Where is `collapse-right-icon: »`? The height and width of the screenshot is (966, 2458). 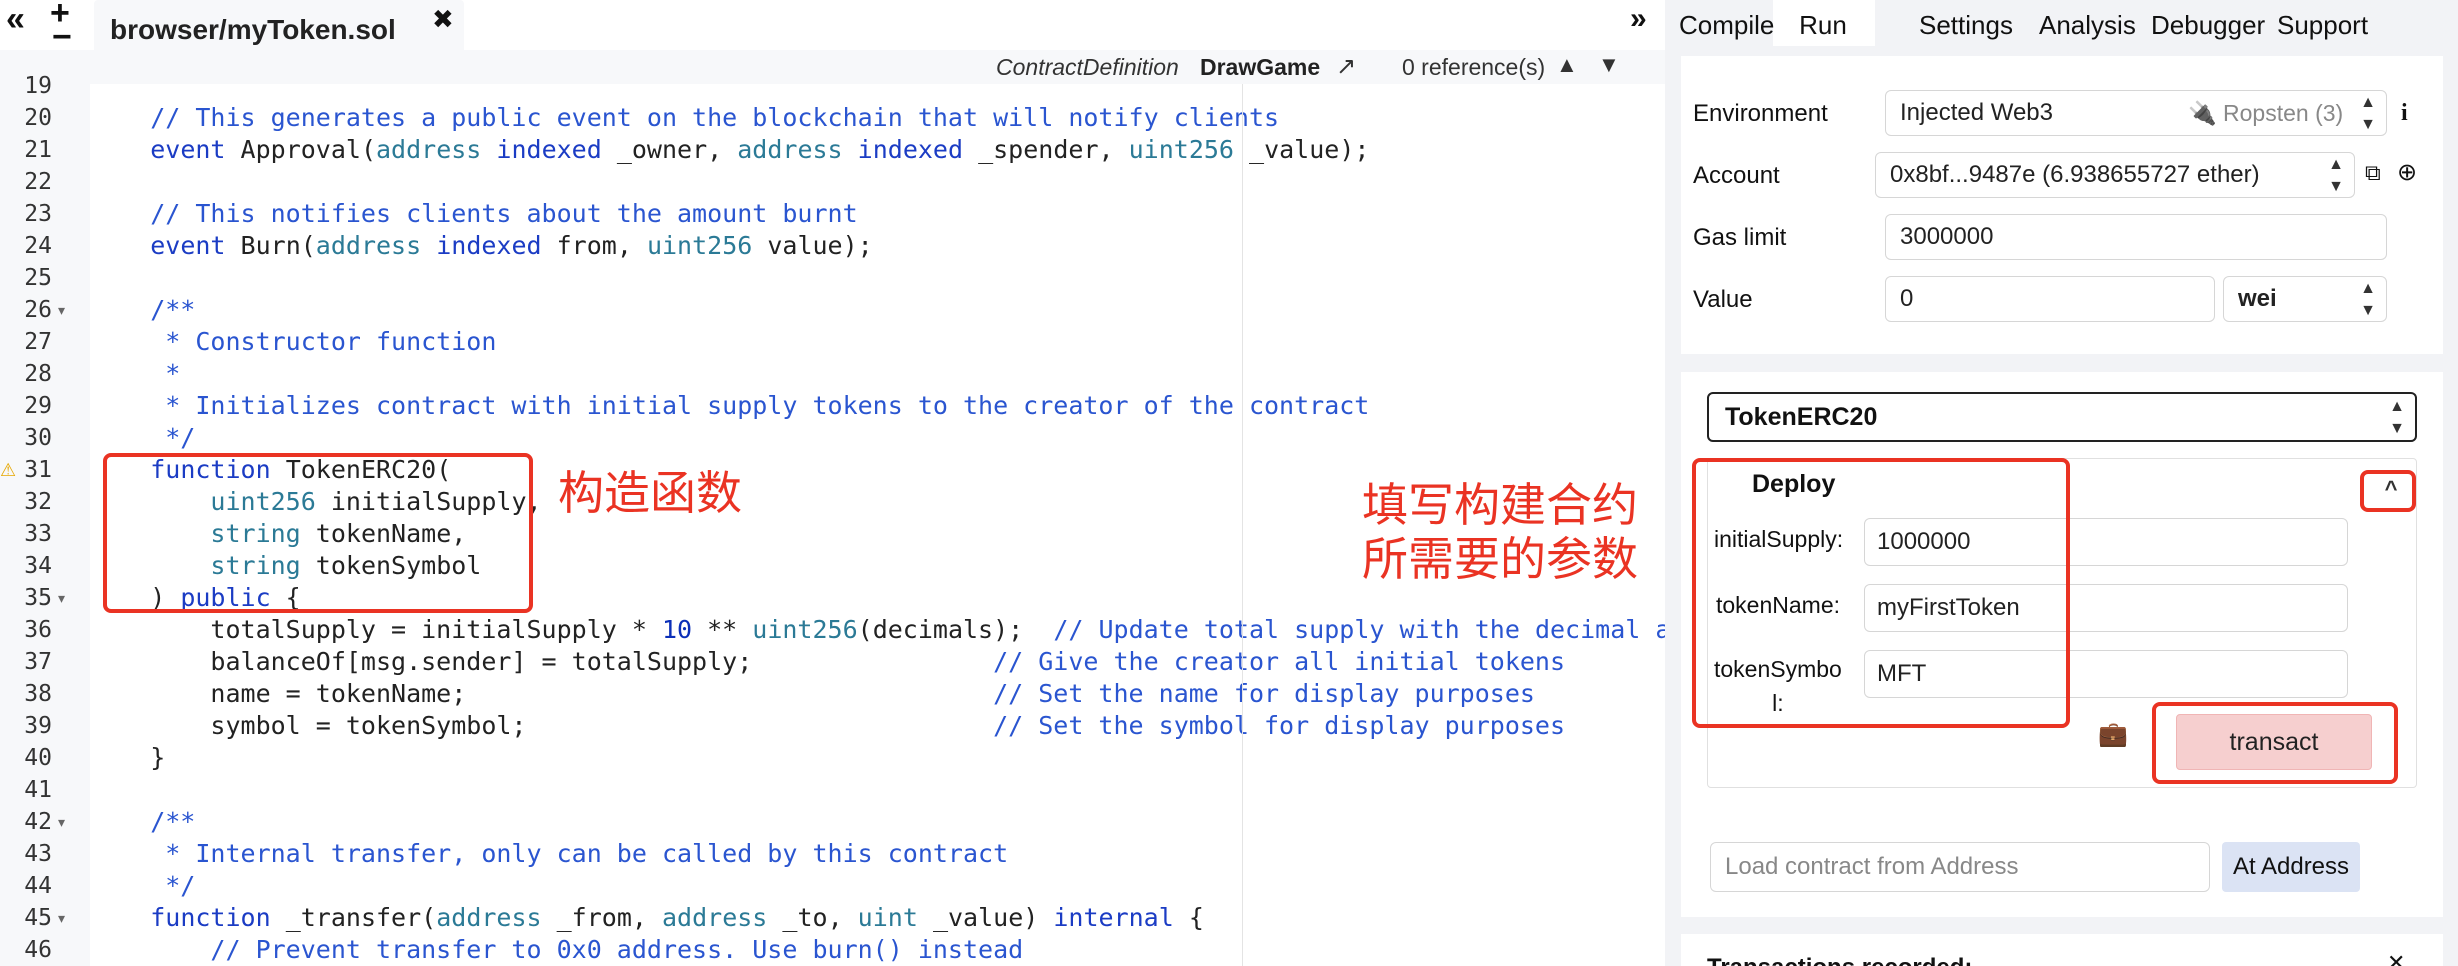 collapse-right-icon: » is located at coordinates (1638, 19).